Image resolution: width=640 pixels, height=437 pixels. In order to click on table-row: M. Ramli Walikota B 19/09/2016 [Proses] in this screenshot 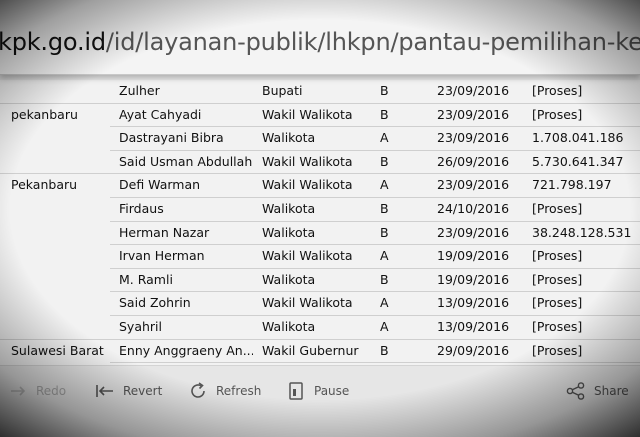, I will do `click(320, 281)`.